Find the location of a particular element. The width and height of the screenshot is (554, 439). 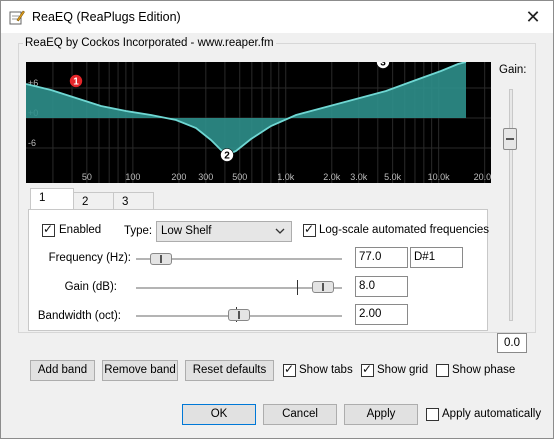

note-field: D#1 is located at coordinates (436, 257).